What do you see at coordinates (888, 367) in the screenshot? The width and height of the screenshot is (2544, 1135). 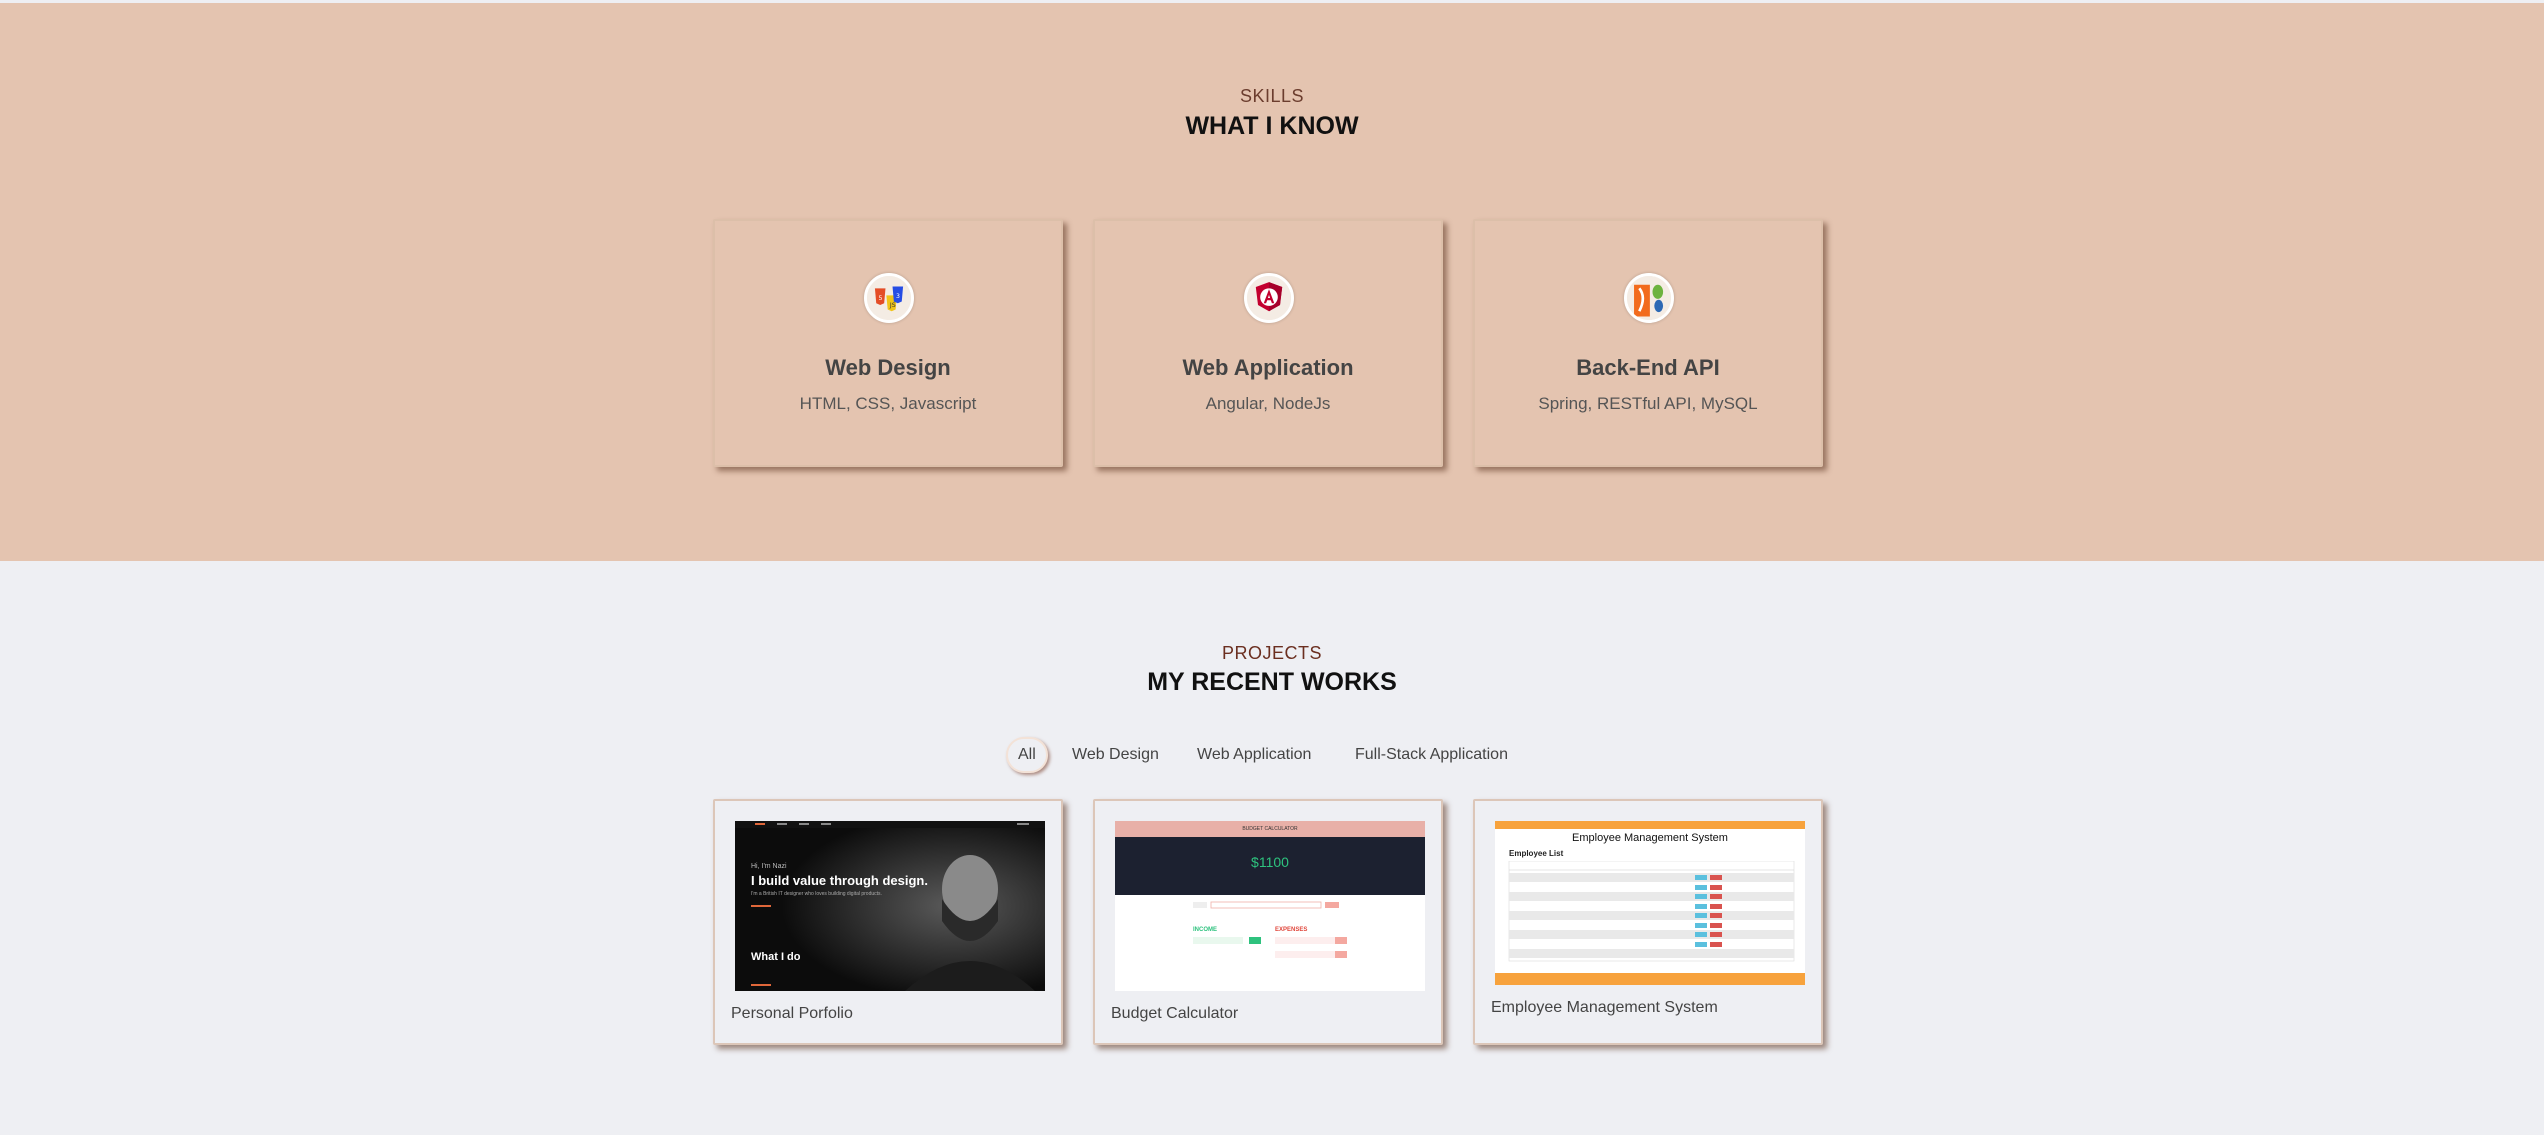 I see `skill-name: Web Design` at bounding box center [888, 367].